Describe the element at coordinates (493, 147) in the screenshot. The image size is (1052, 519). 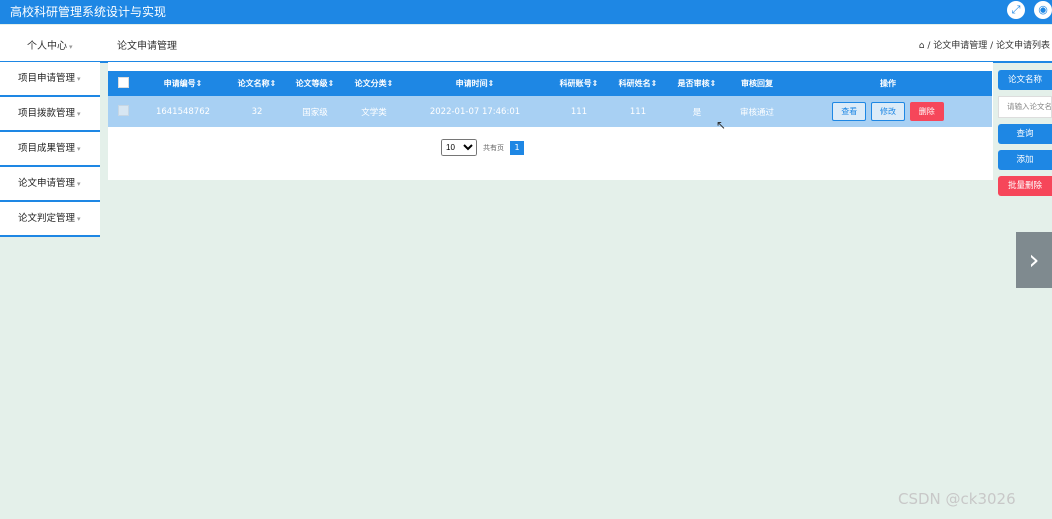
I see `total-pages-text: 共有页` at that location.